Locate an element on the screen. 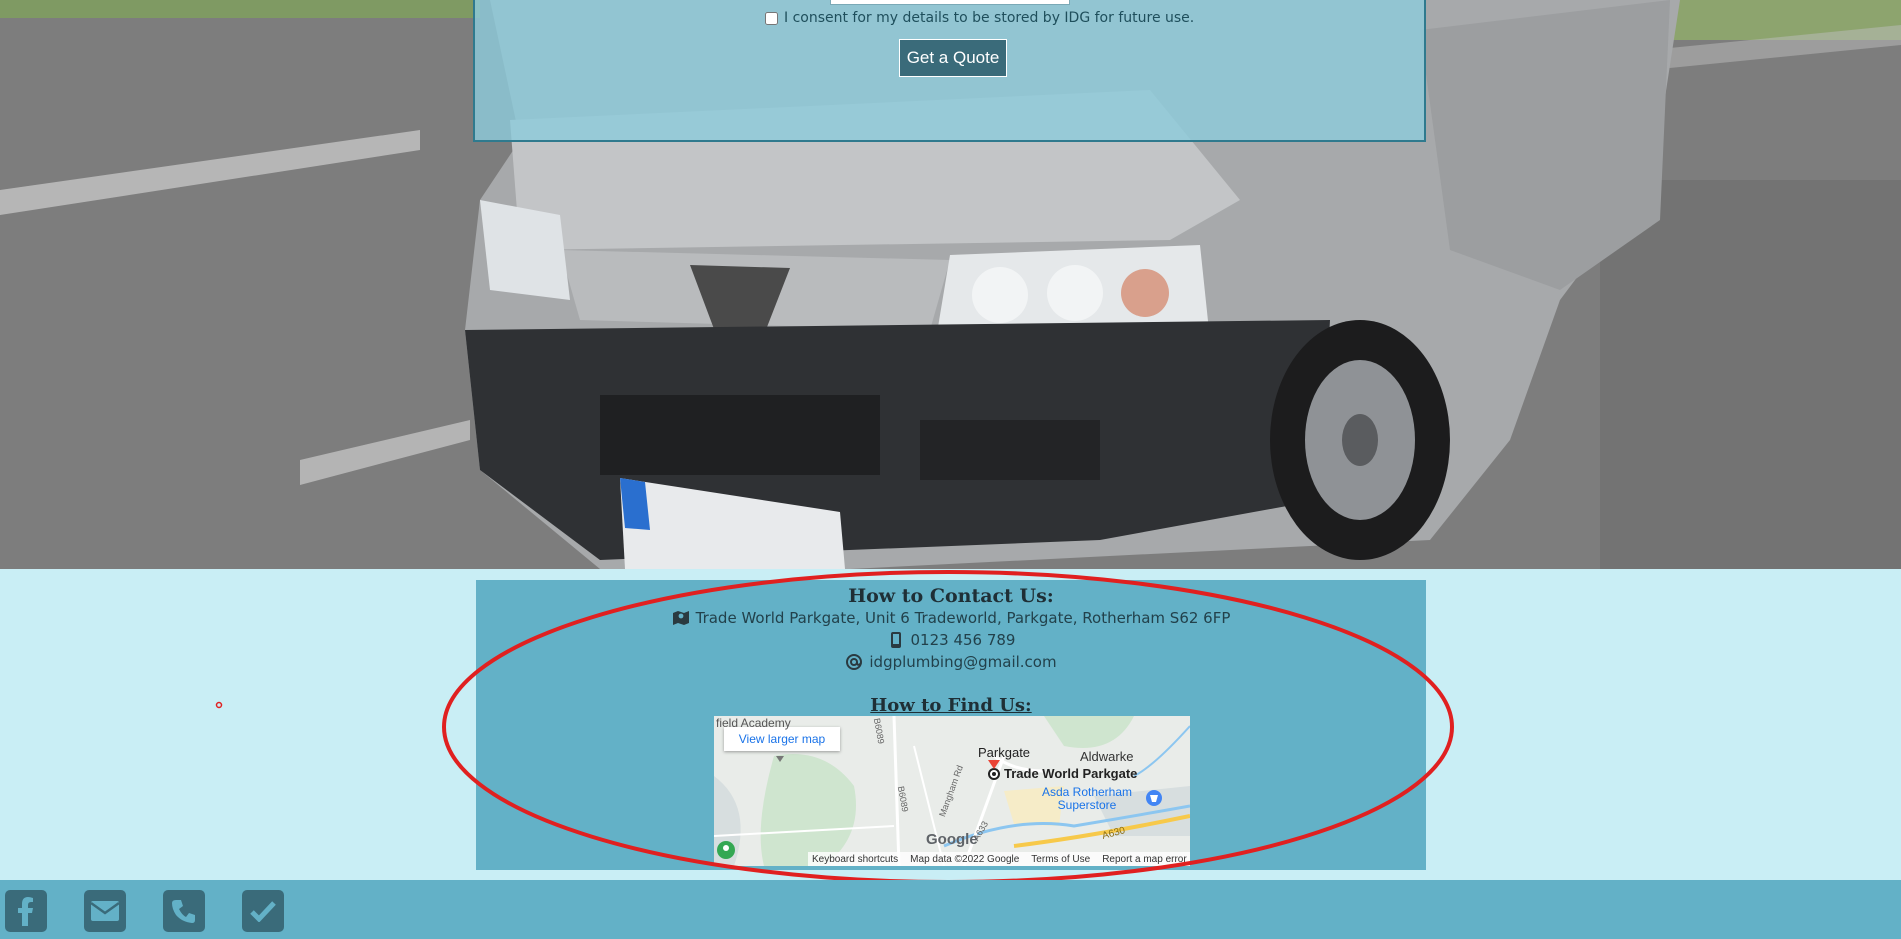 Image resolution: width=1901 pixels, height=939 pixels. facebook-icon is located at coordinates (26, 911).